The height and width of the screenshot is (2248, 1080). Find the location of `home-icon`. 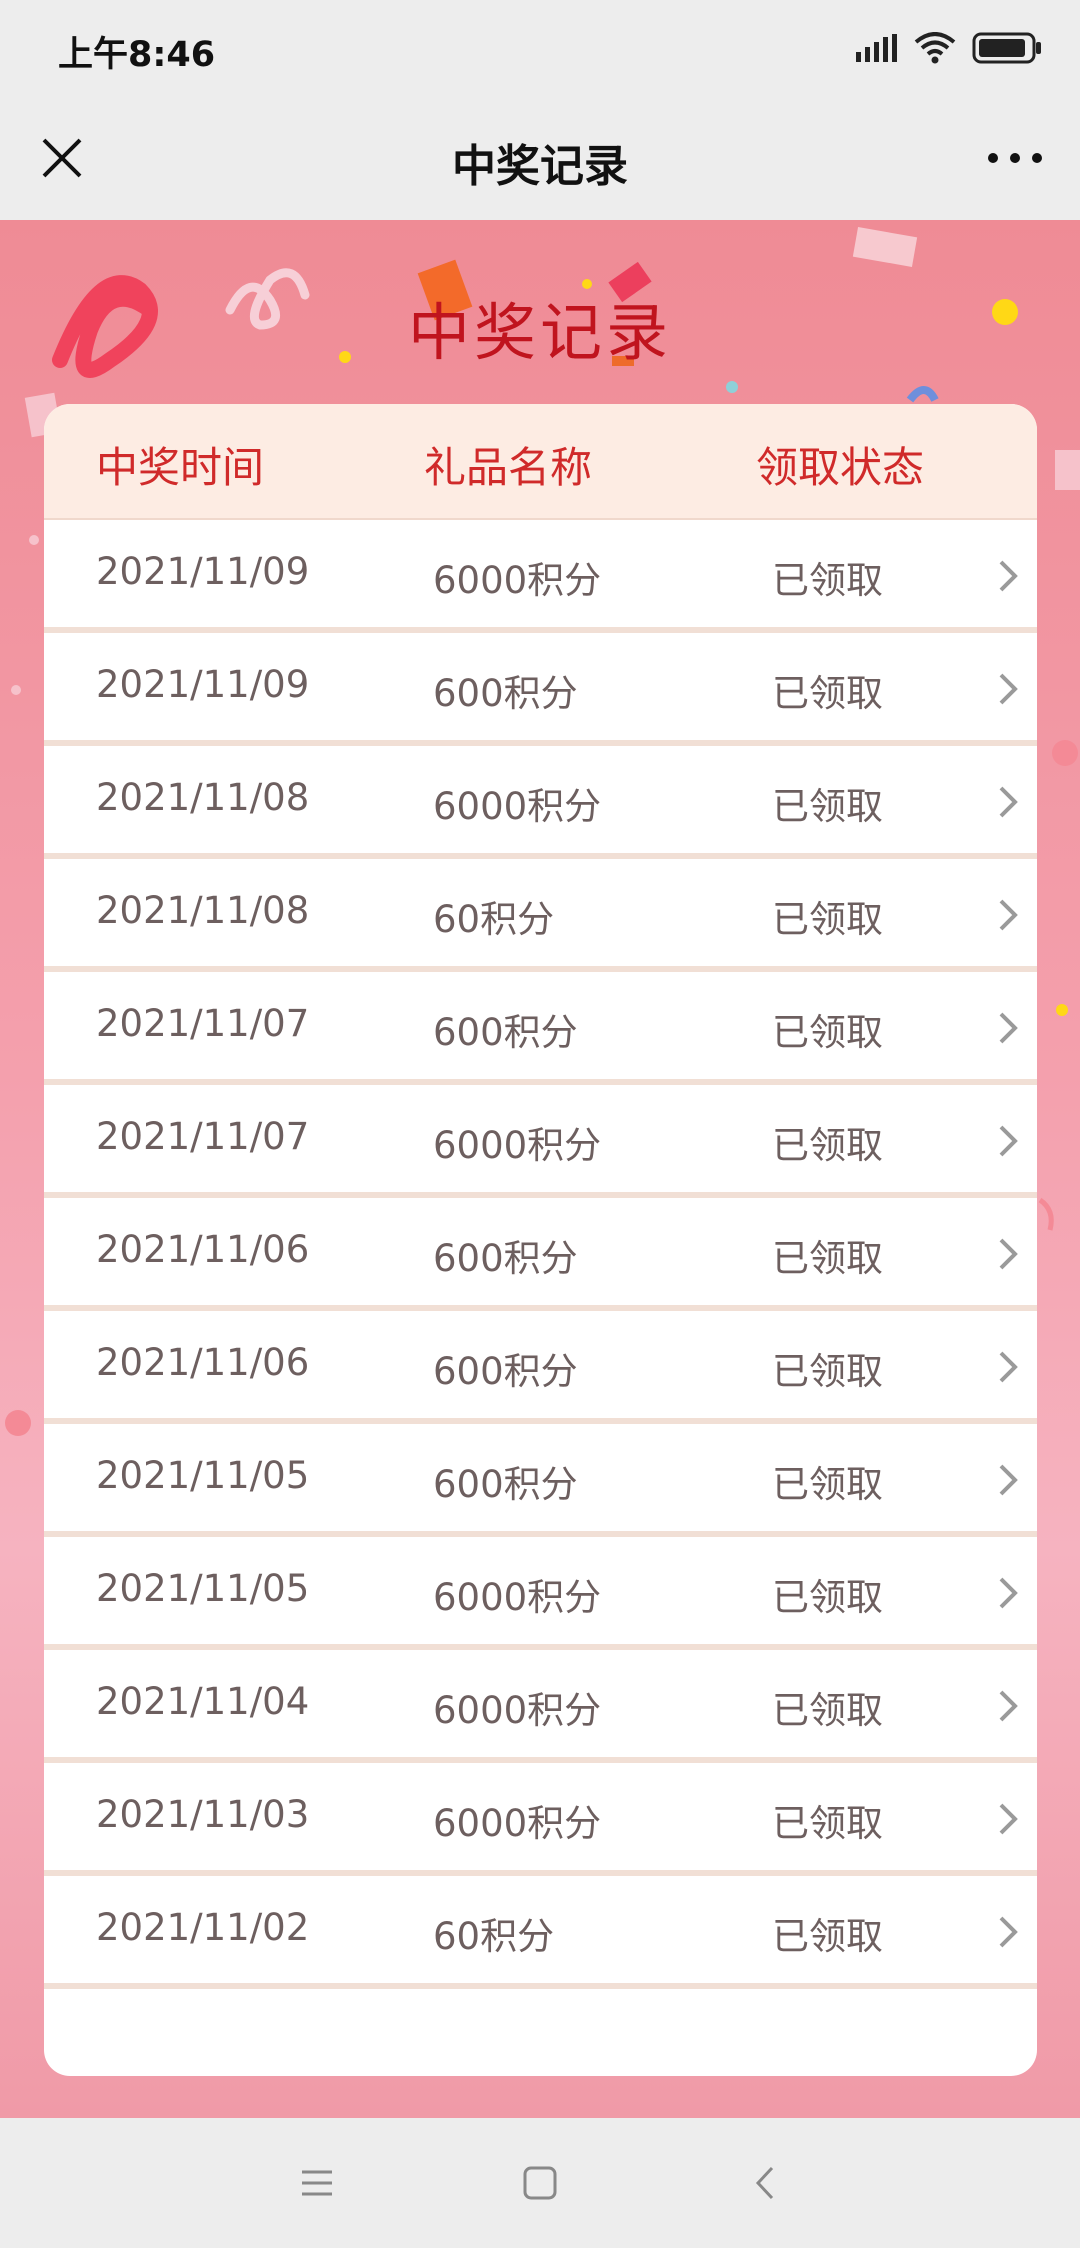

home-icon is located at coordinates (540, 2183).